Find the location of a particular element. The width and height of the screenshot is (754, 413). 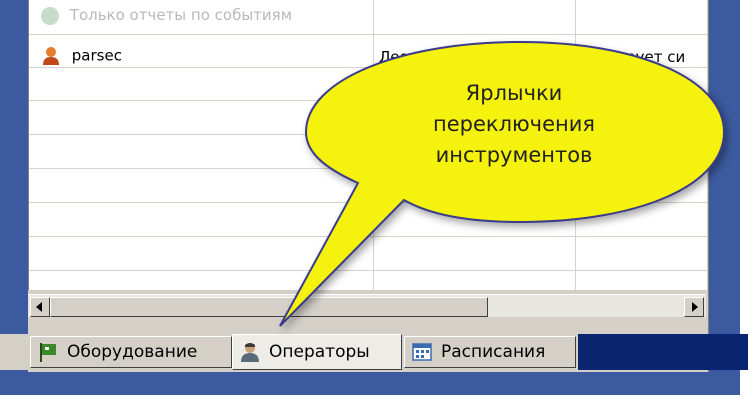

callout-text: Ярлычки переключения инструментов is located at coordinates (514, 124).